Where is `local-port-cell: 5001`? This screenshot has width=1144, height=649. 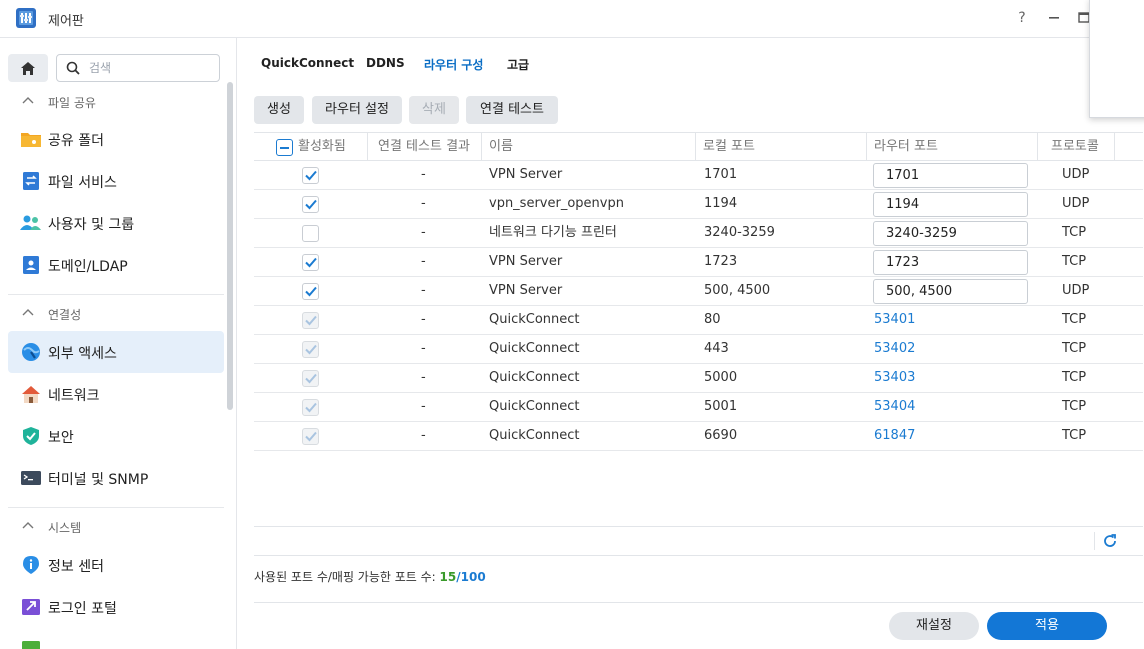
local-port-cell: 5001 is located at coordinates (721, 406).